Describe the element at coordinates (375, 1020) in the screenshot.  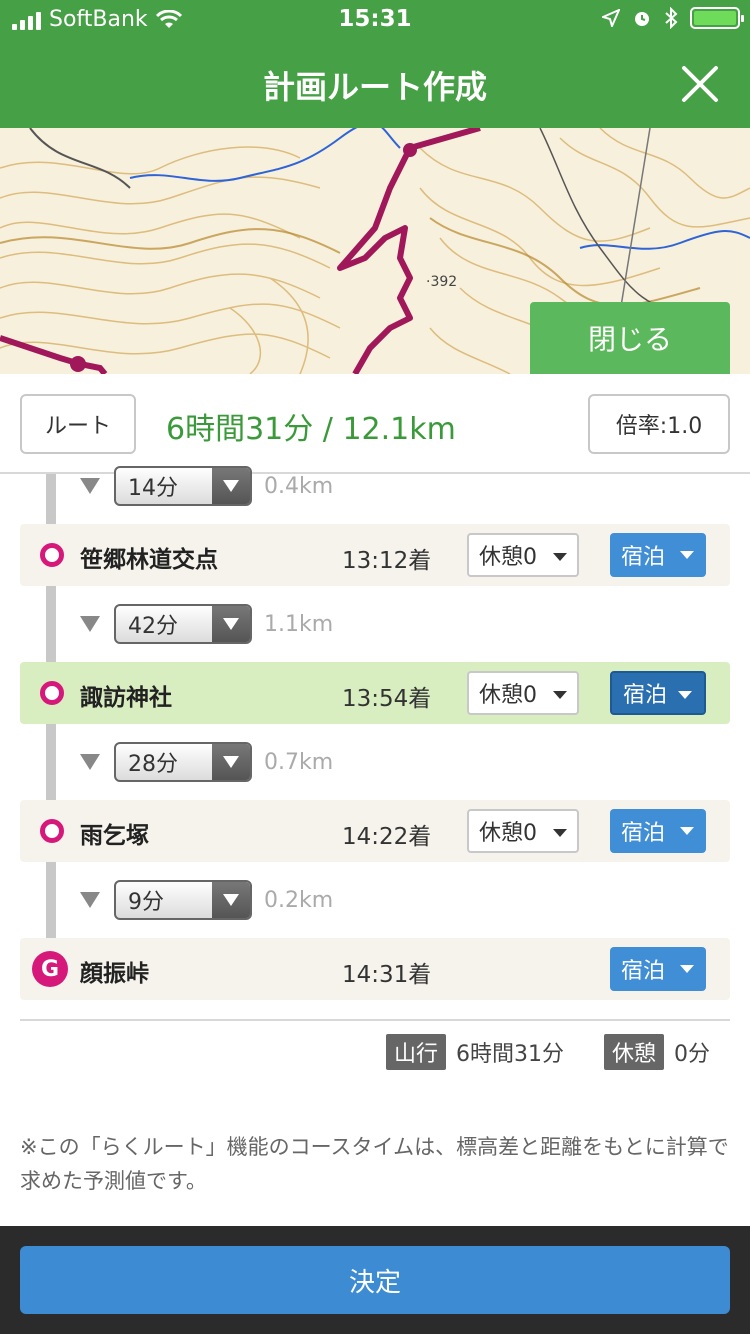
I see `divider` at that location.